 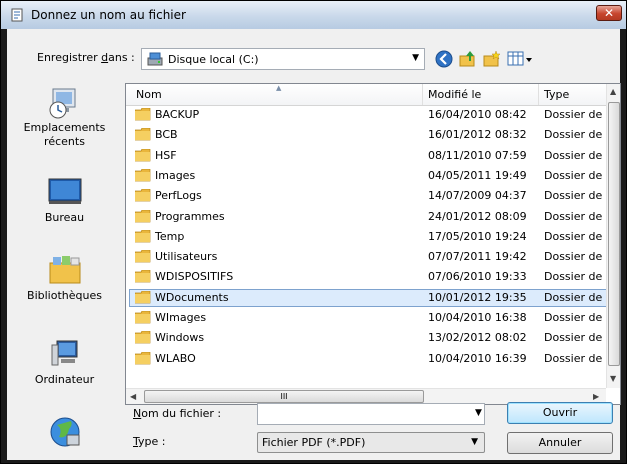 What do you see at coordinates (180, 338) in the screenshot?
I see `file-name: Windows` at bounding box center [180, 338].